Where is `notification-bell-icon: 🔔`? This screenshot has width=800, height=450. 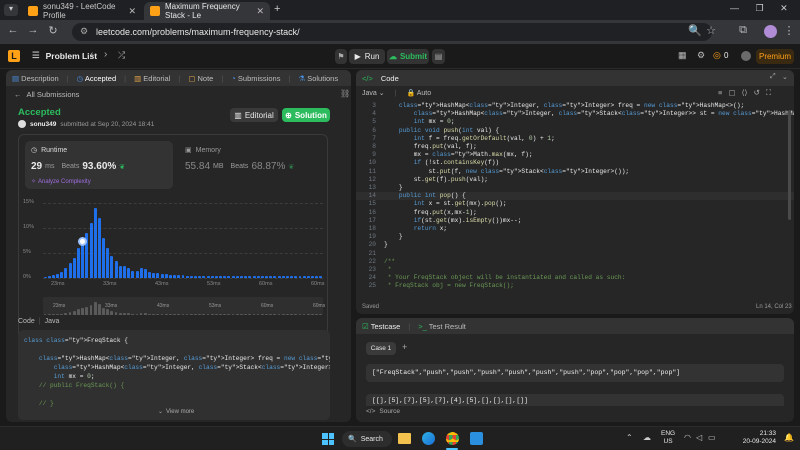 notification-bell-icon: 🔔 is located at coordinates (789, 437).